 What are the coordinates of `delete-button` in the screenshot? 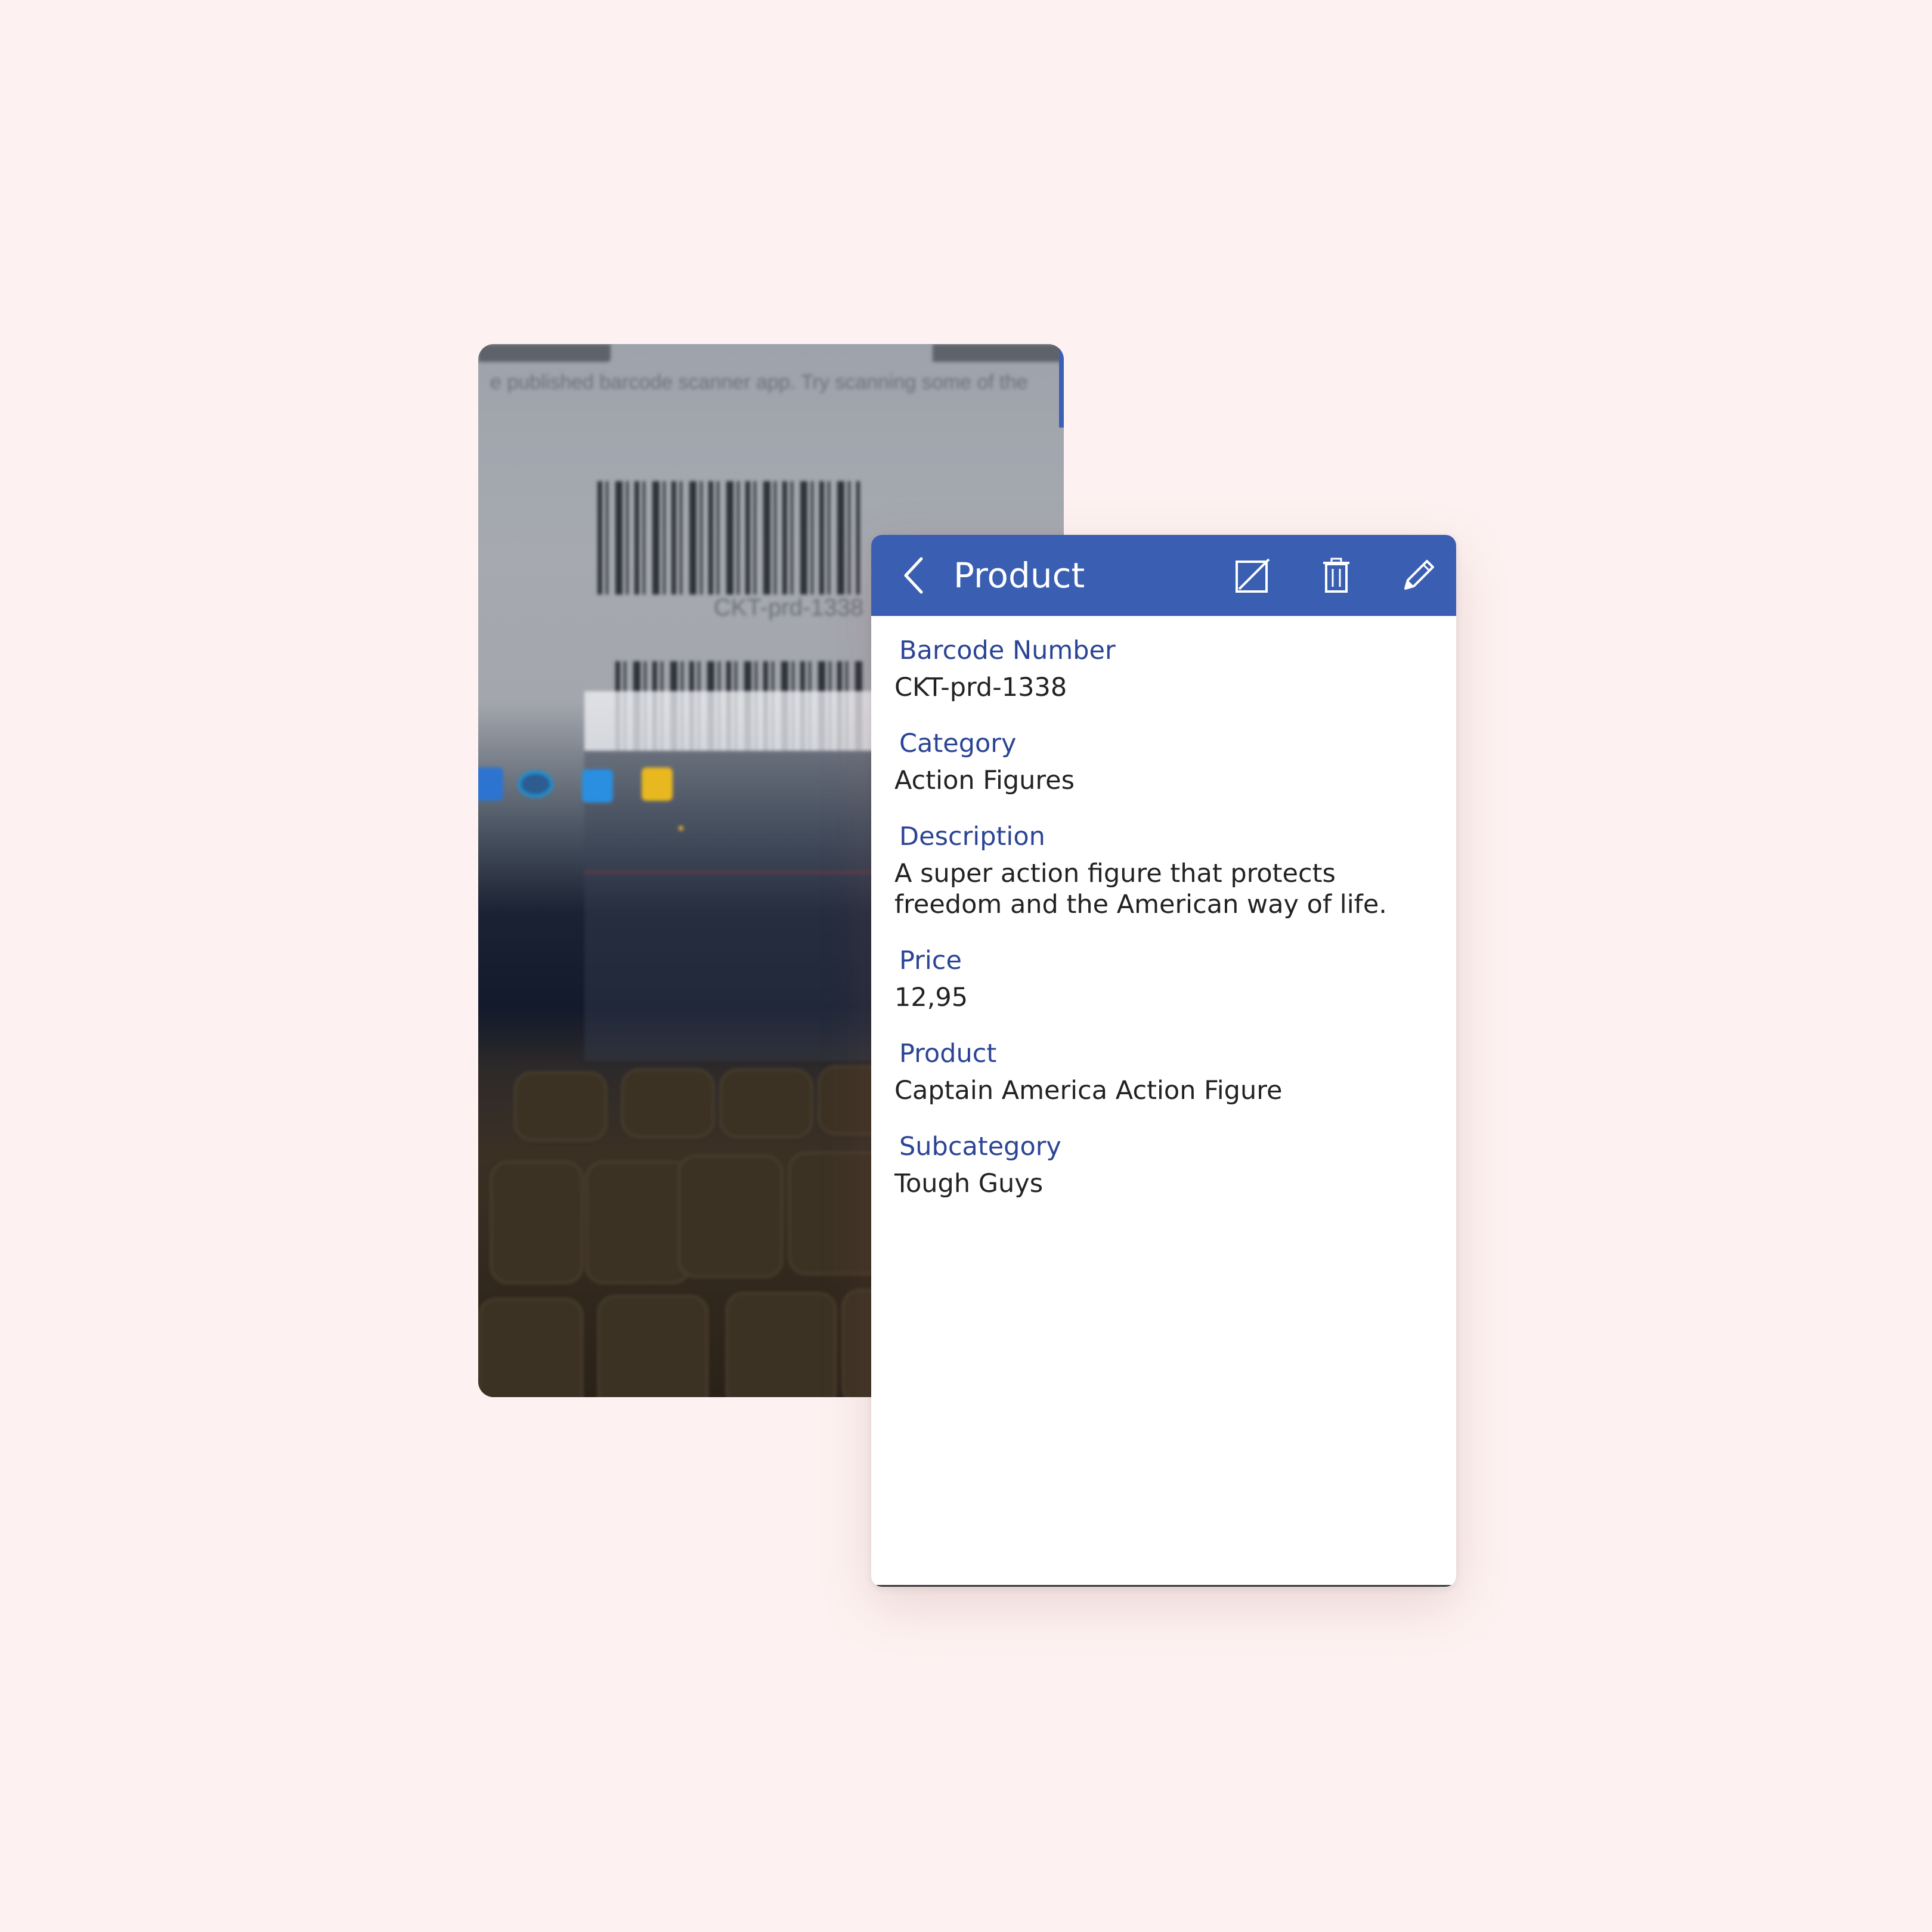 It's located at (1336, 575).